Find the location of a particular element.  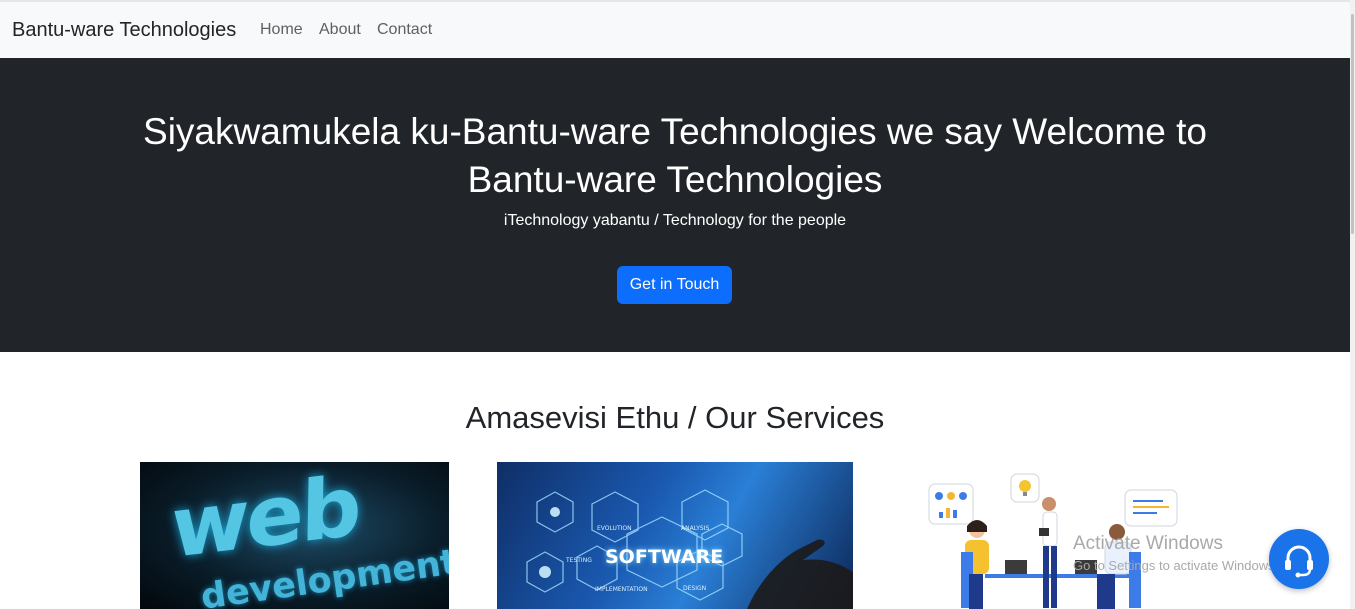

activate-windows-title: Activate Windows is located at coordinates (1148, 543).